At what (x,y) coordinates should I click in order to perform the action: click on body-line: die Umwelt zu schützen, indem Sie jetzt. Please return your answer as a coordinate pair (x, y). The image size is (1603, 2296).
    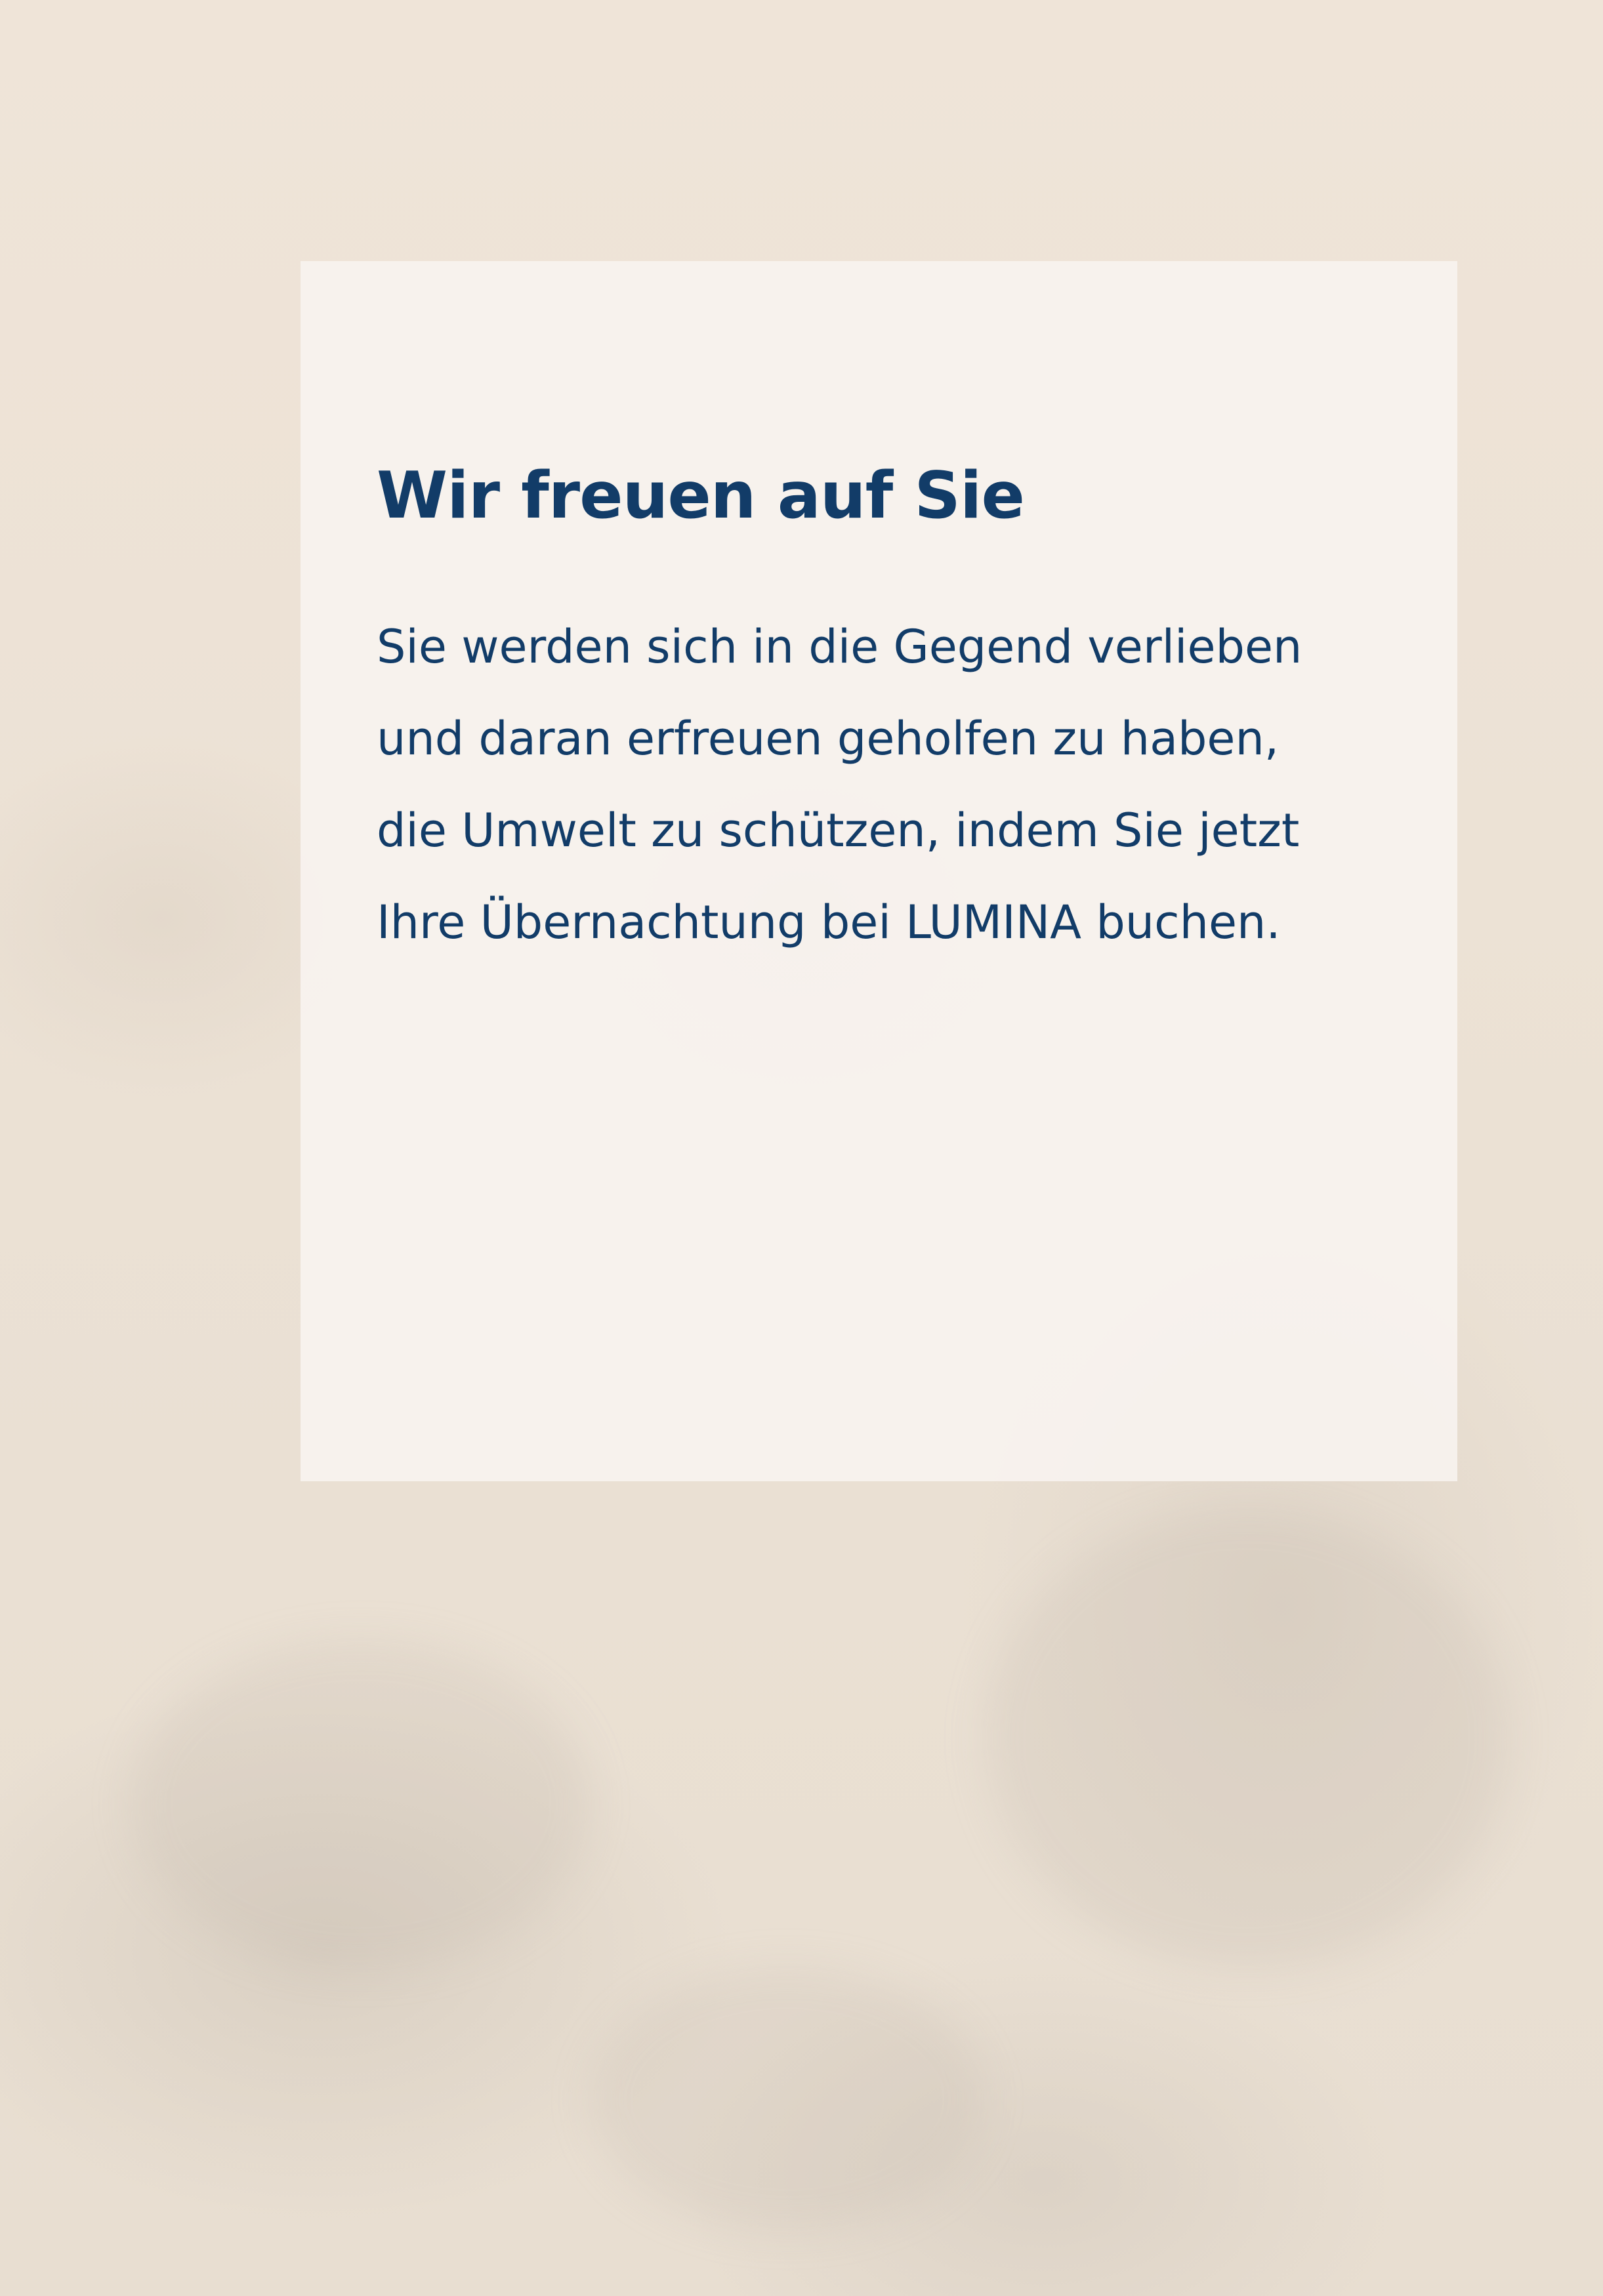
    Looking at the image, I should click on (838, 830).